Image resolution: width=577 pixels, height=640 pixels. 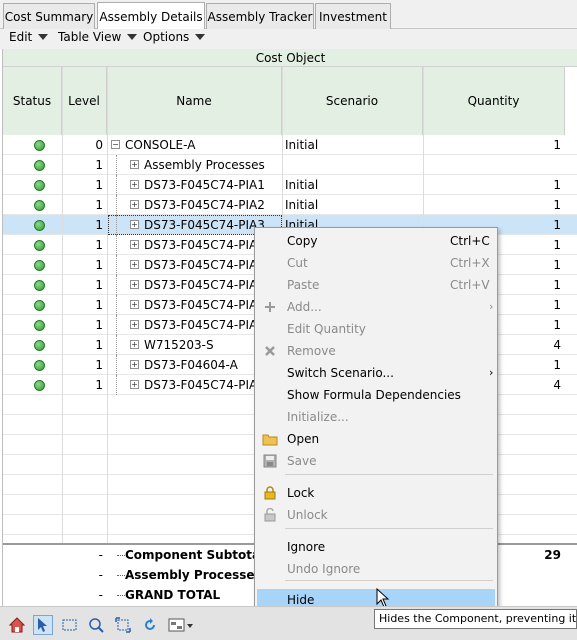 I want to click on scenario-cell, so click(x=353, y=165).